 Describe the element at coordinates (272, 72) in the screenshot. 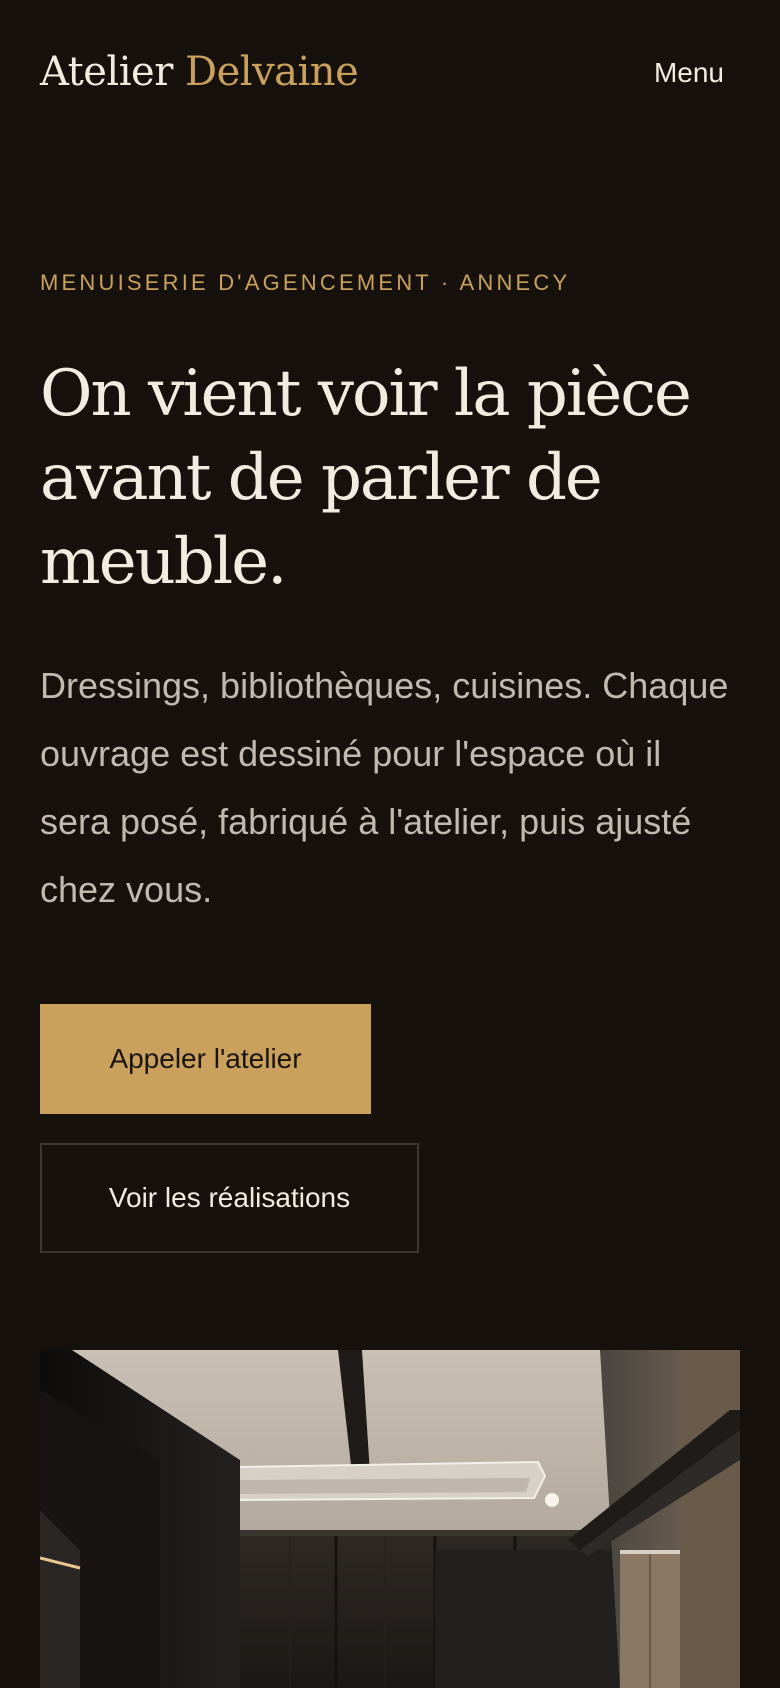

I see `logo-accent-text: Delvaine` at that location.